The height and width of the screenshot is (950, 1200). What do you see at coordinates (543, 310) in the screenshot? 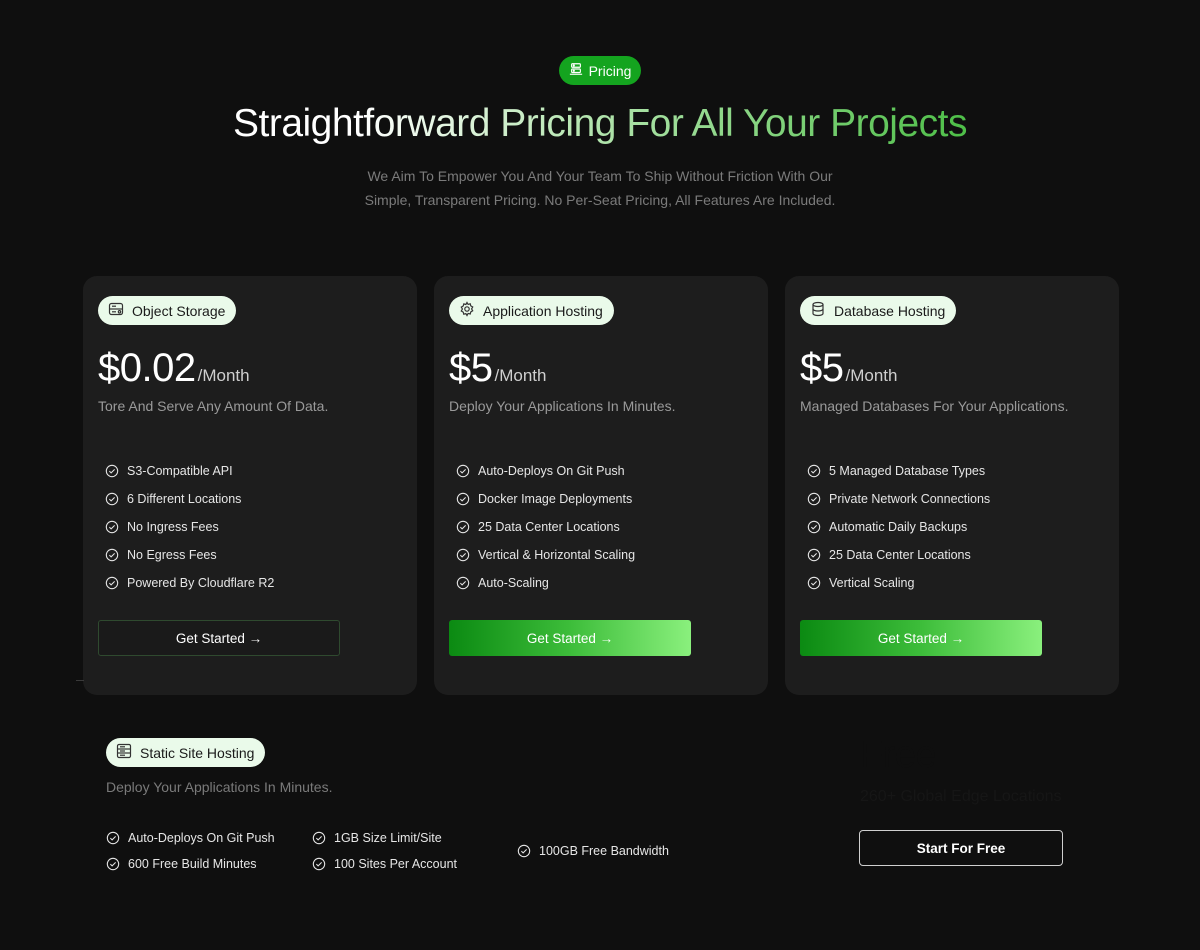
I see `plan-name: Application Hosting` at bounding box center [543, 310].